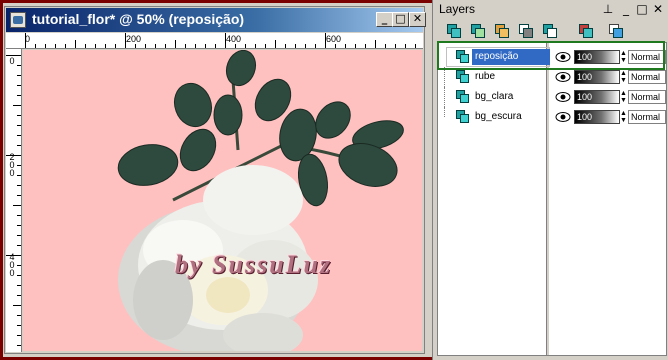 This screenshot has height=360, width=668. I want to click on layer-properties-icon, so click(616, 31).